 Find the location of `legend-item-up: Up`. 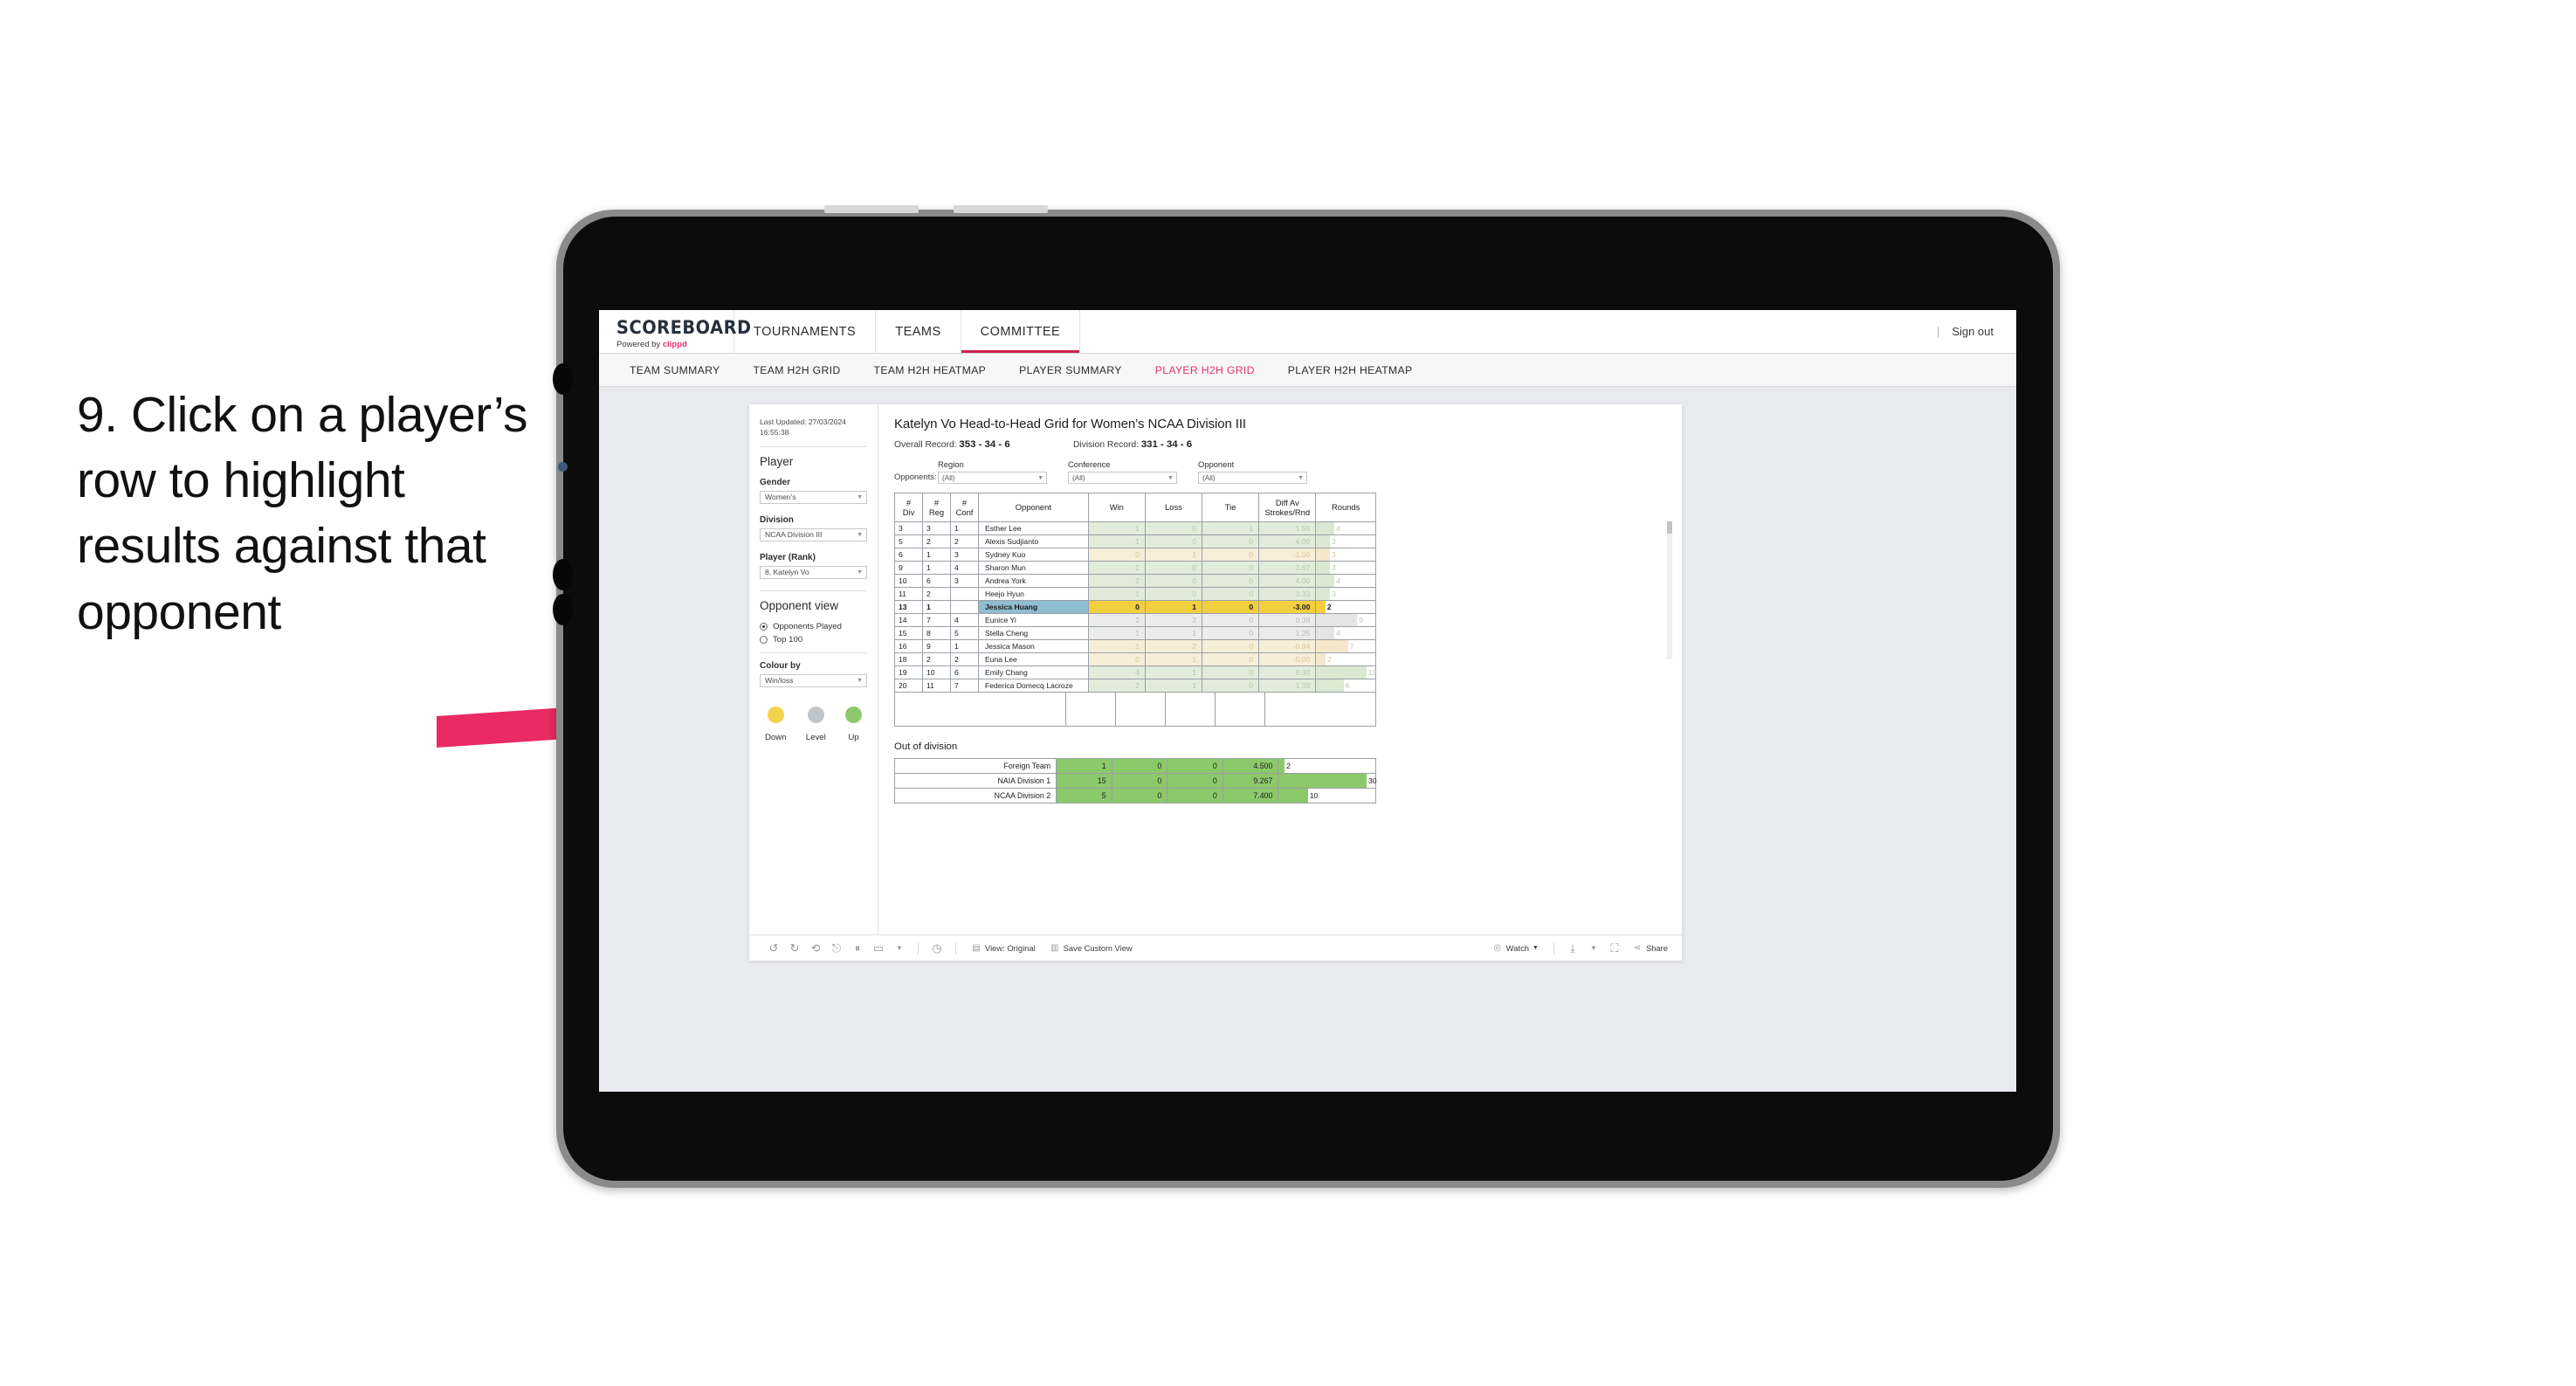

legend-item-up: Up is located at coordinates (853, 724).